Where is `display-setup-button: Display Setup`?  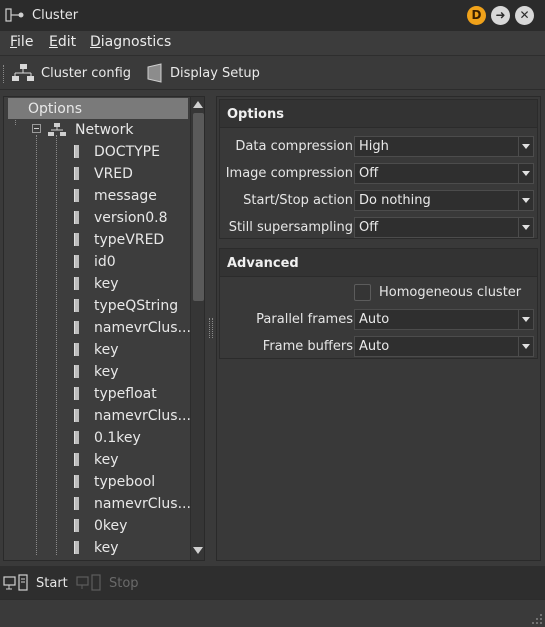 display-setup-button: Display Setup is located at coordinates (203, 73).